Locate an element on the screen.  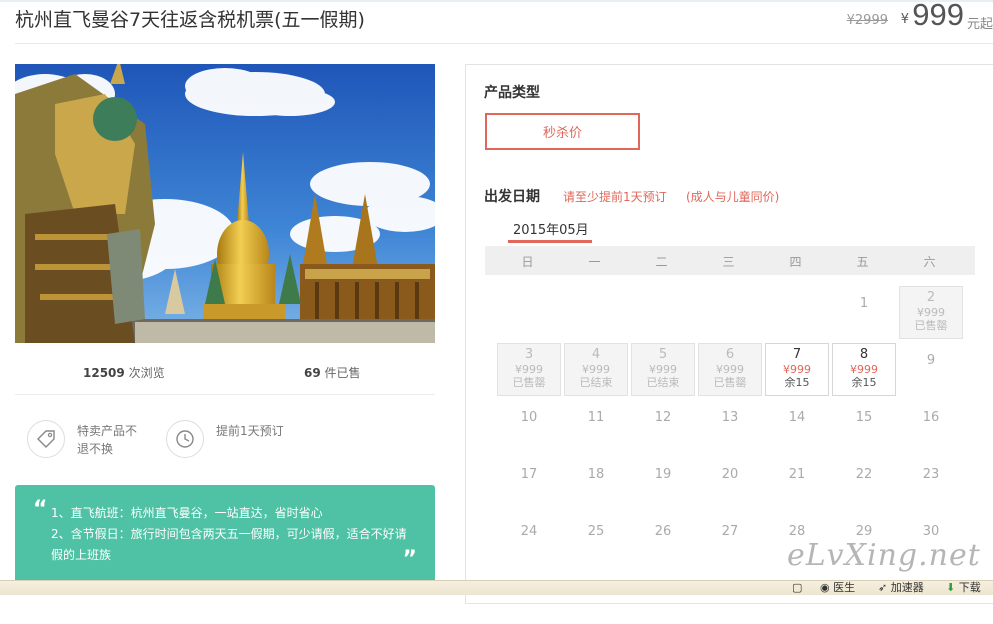
weekday-tue: 二 is located at coordinates (661, 262).